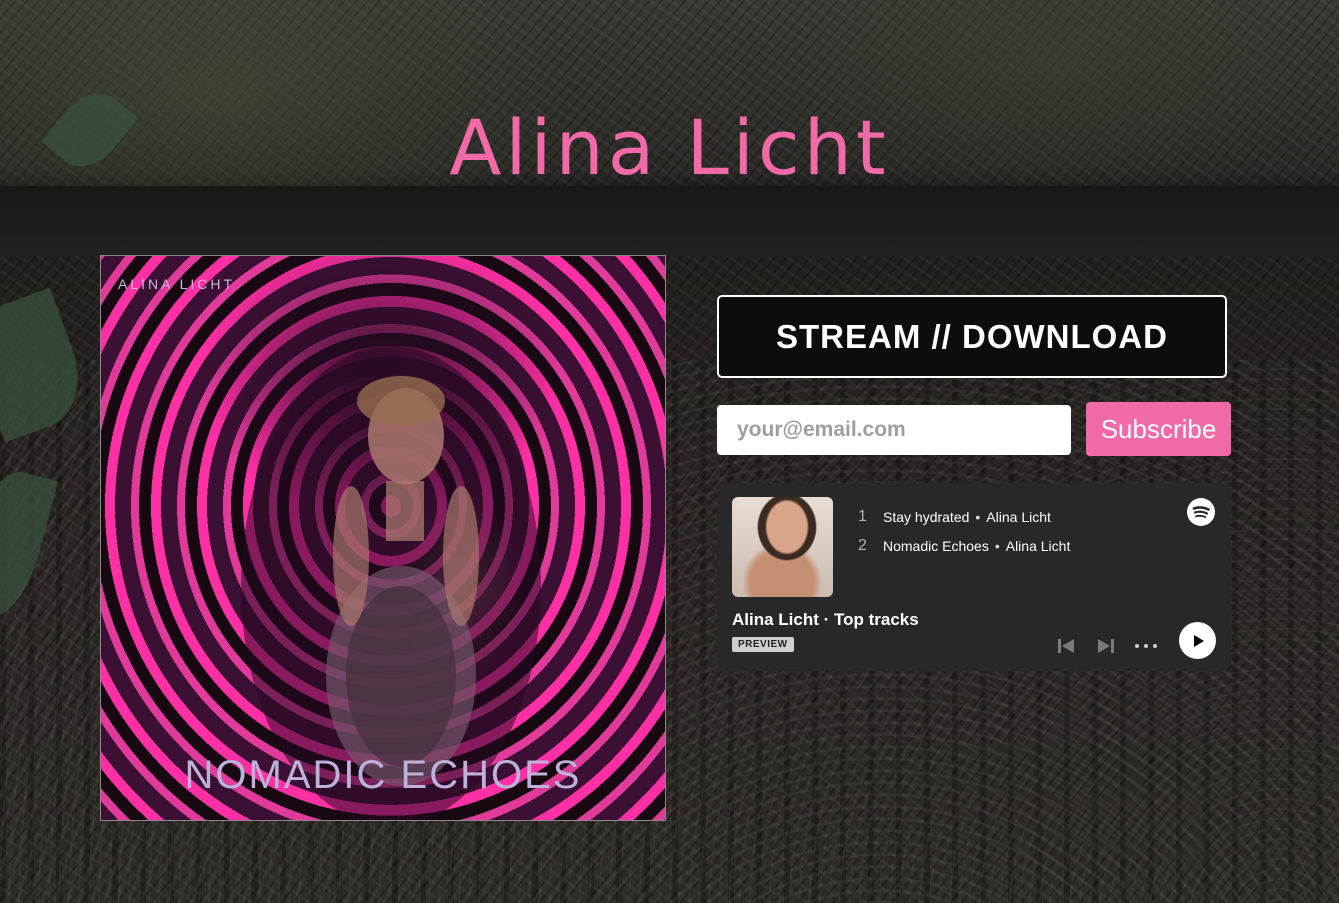  What do you see at coordinates (1158, 429) in the screenshot?
I see `subscribe-button: Subscribe` at bounding box center [1158, 429].